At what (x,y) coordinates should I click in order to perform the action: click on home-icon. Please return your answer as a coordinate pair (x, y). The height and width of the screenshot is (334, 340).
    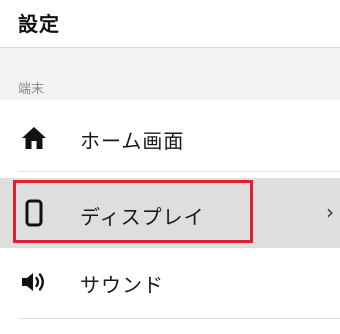
    Looking at the image, I should click on (34, 138).